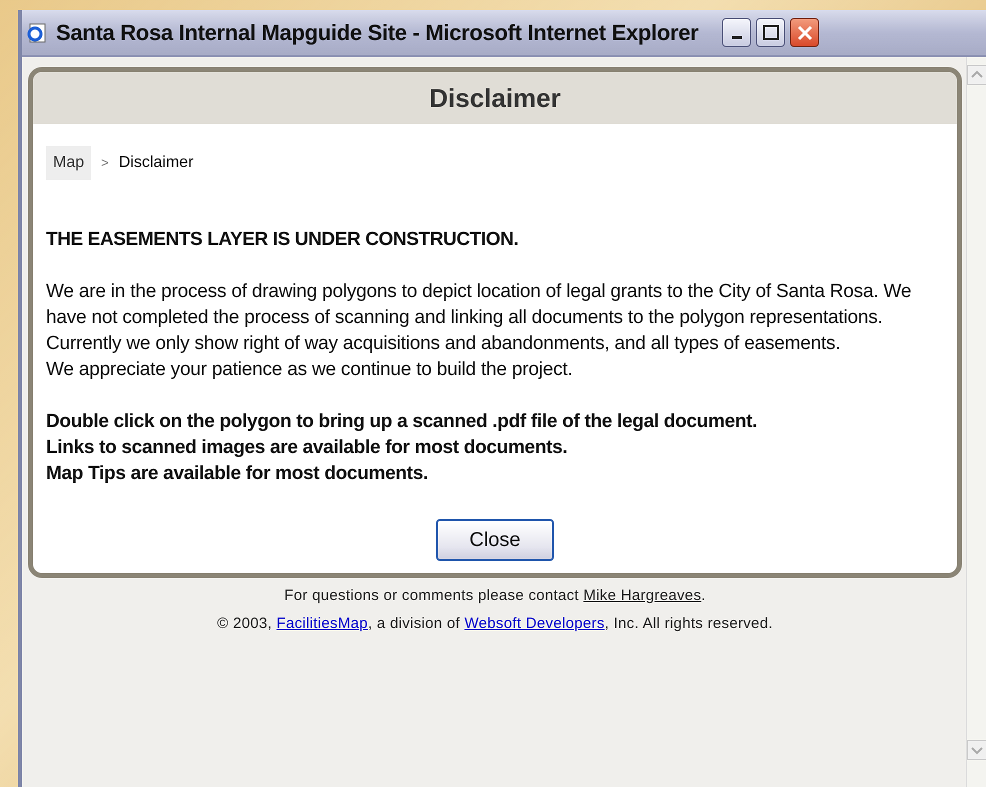  What do you see at coordinates (431, 595) in the screenshot?
I see `contact-text: For questions or comments please contact` at bounding box center [431, 595].